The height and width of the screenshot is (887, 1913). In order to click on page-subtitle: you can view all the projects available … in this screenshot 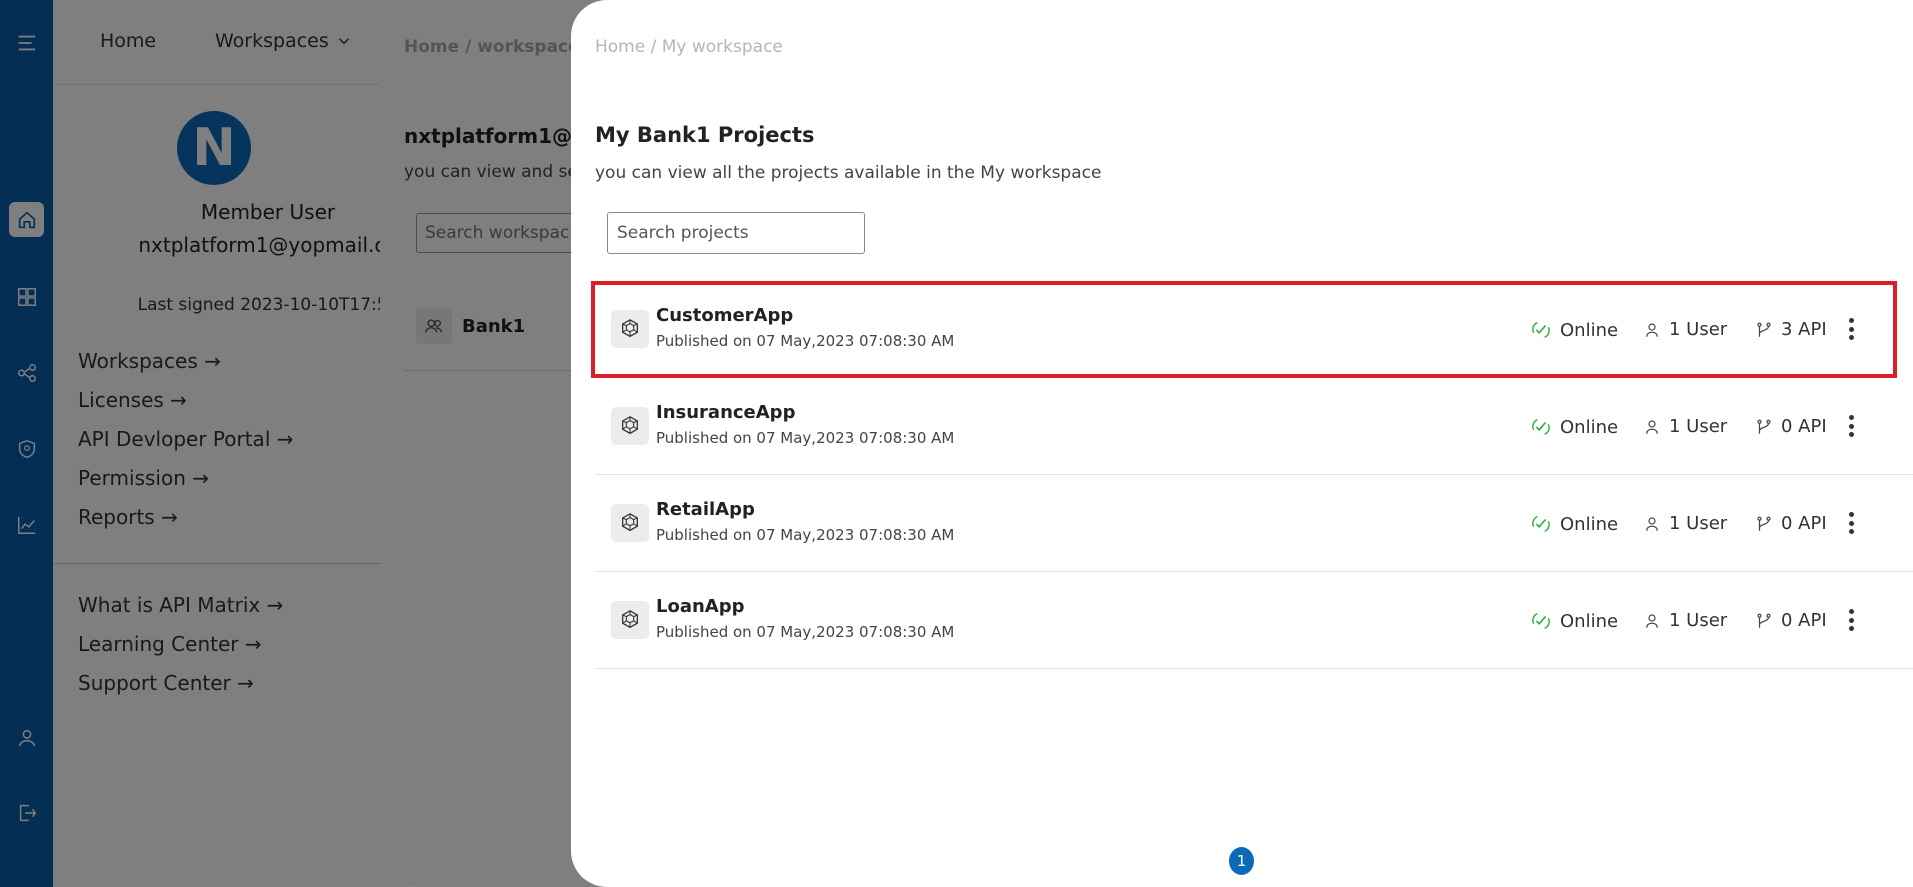, I will do `click(848, 173)`.